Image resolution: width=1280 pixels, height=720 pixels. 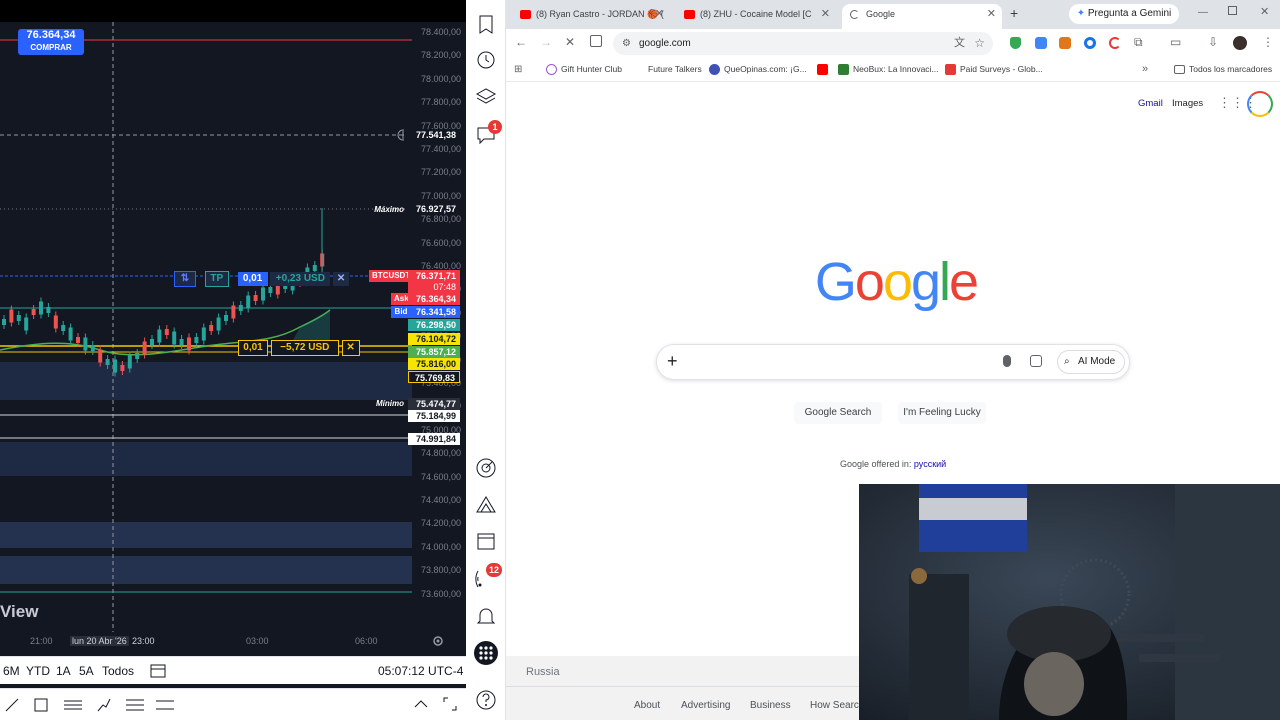 What do you see at coordinates (421, 704) in the screenshot?
I see `chevron-up-icon` at bounding box center [421, 704].